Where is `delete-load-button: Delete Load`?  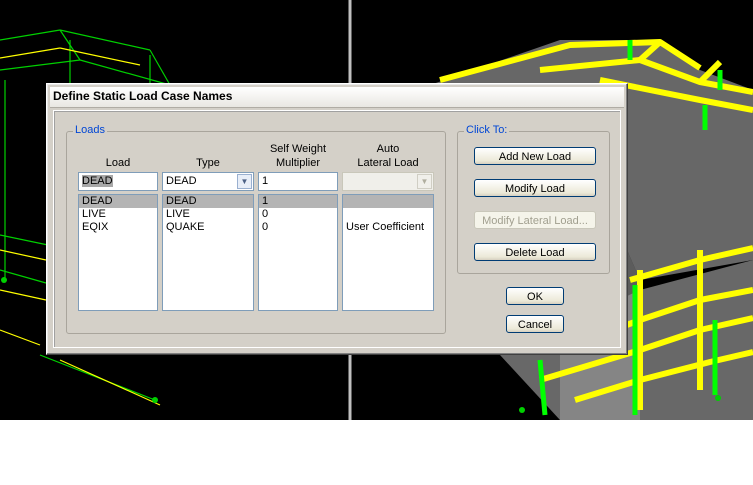 delete-load-button: Delete Load is located at coordinates (535, 252).